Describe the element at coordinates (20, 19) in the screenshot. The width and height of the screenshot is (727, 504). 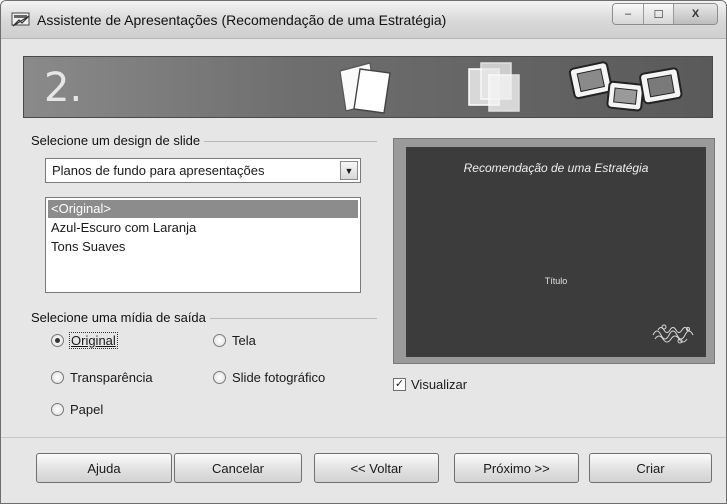
I see `presentation-app-icon` at that location.